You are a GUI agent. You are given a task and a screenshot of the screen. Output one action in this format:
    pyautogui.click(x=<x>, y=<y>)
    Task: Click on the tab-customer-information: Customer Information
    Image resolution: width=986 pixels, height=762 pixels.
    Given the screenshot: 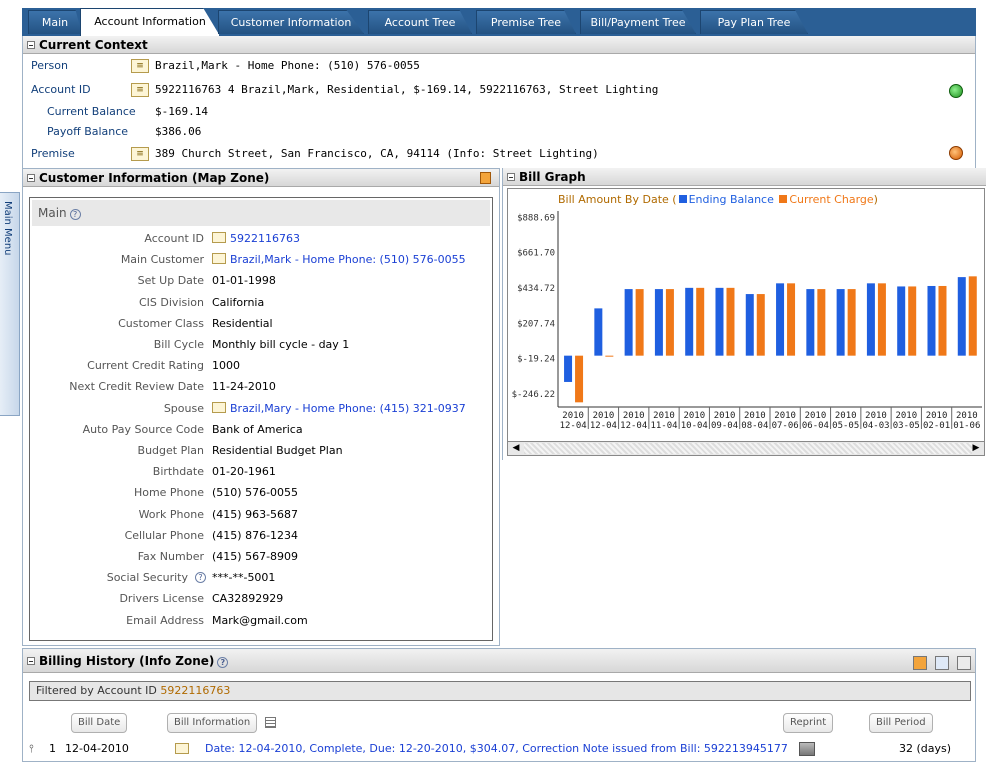 What is the action you would take?
    pyautogui.click(x=291, y=22)
    